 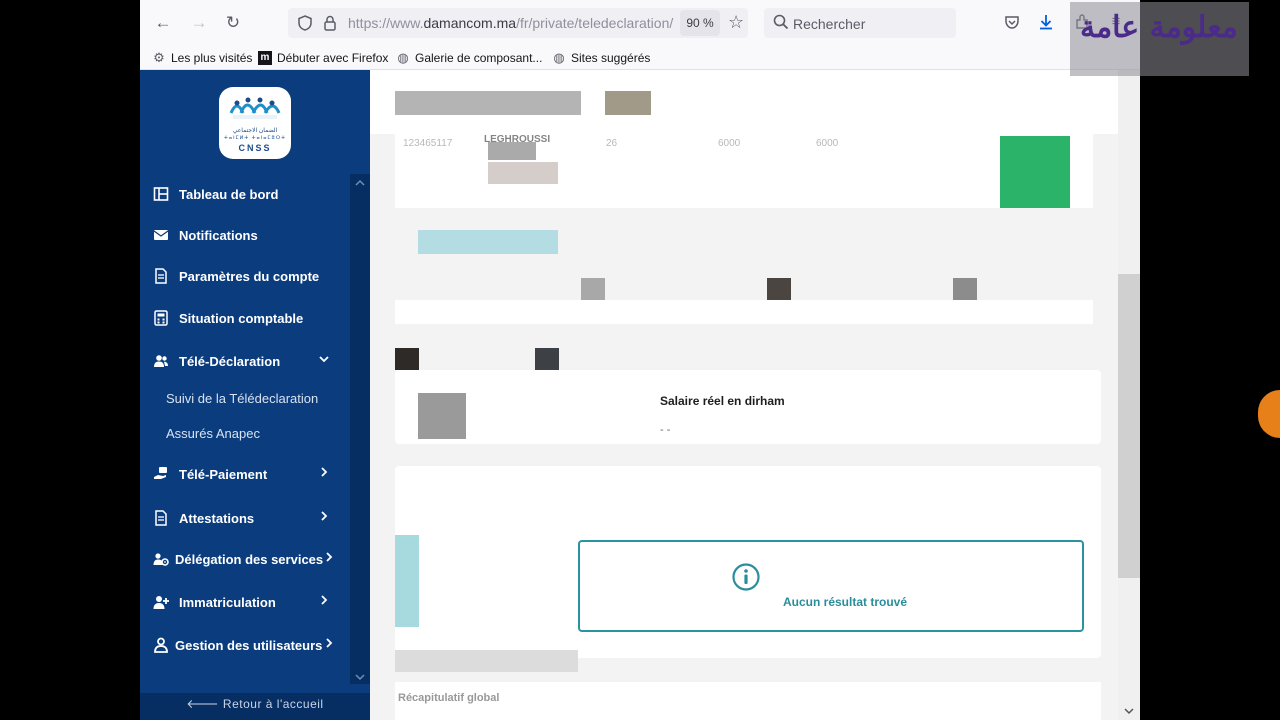 I want to click on floating-widget, so click(x=1269, y=414).